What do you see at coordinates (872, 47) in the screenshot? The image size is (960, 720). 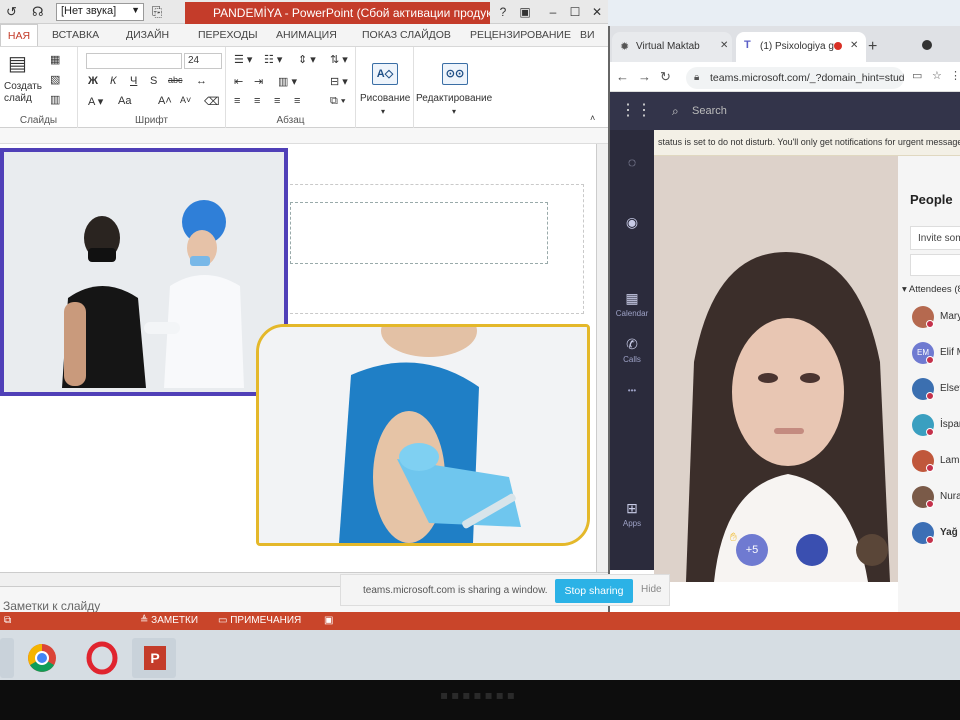 I see `new-tab-icon: +` at bounding box center [872, 47].